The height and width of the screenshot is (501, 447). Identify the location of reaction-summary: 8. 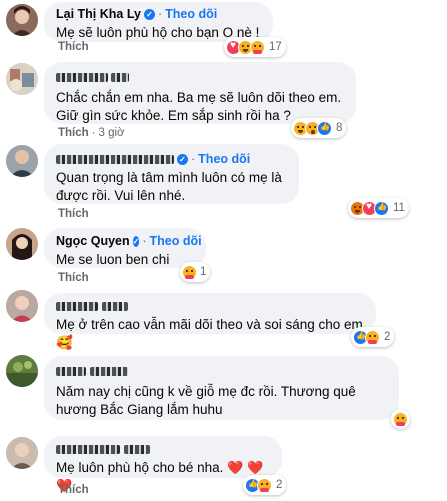
(319, 128).